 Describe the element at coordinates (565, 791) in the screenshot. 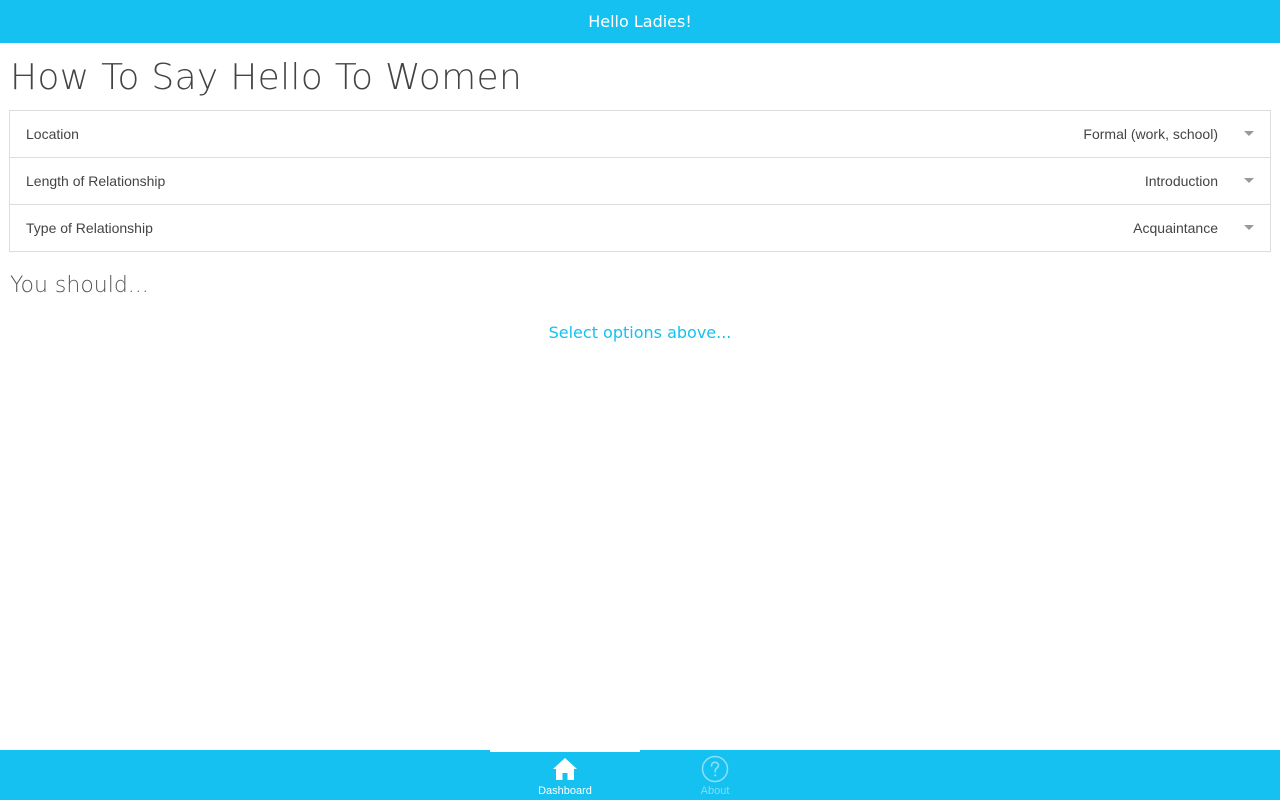

I see `tab-label: Dashboard` at that location.